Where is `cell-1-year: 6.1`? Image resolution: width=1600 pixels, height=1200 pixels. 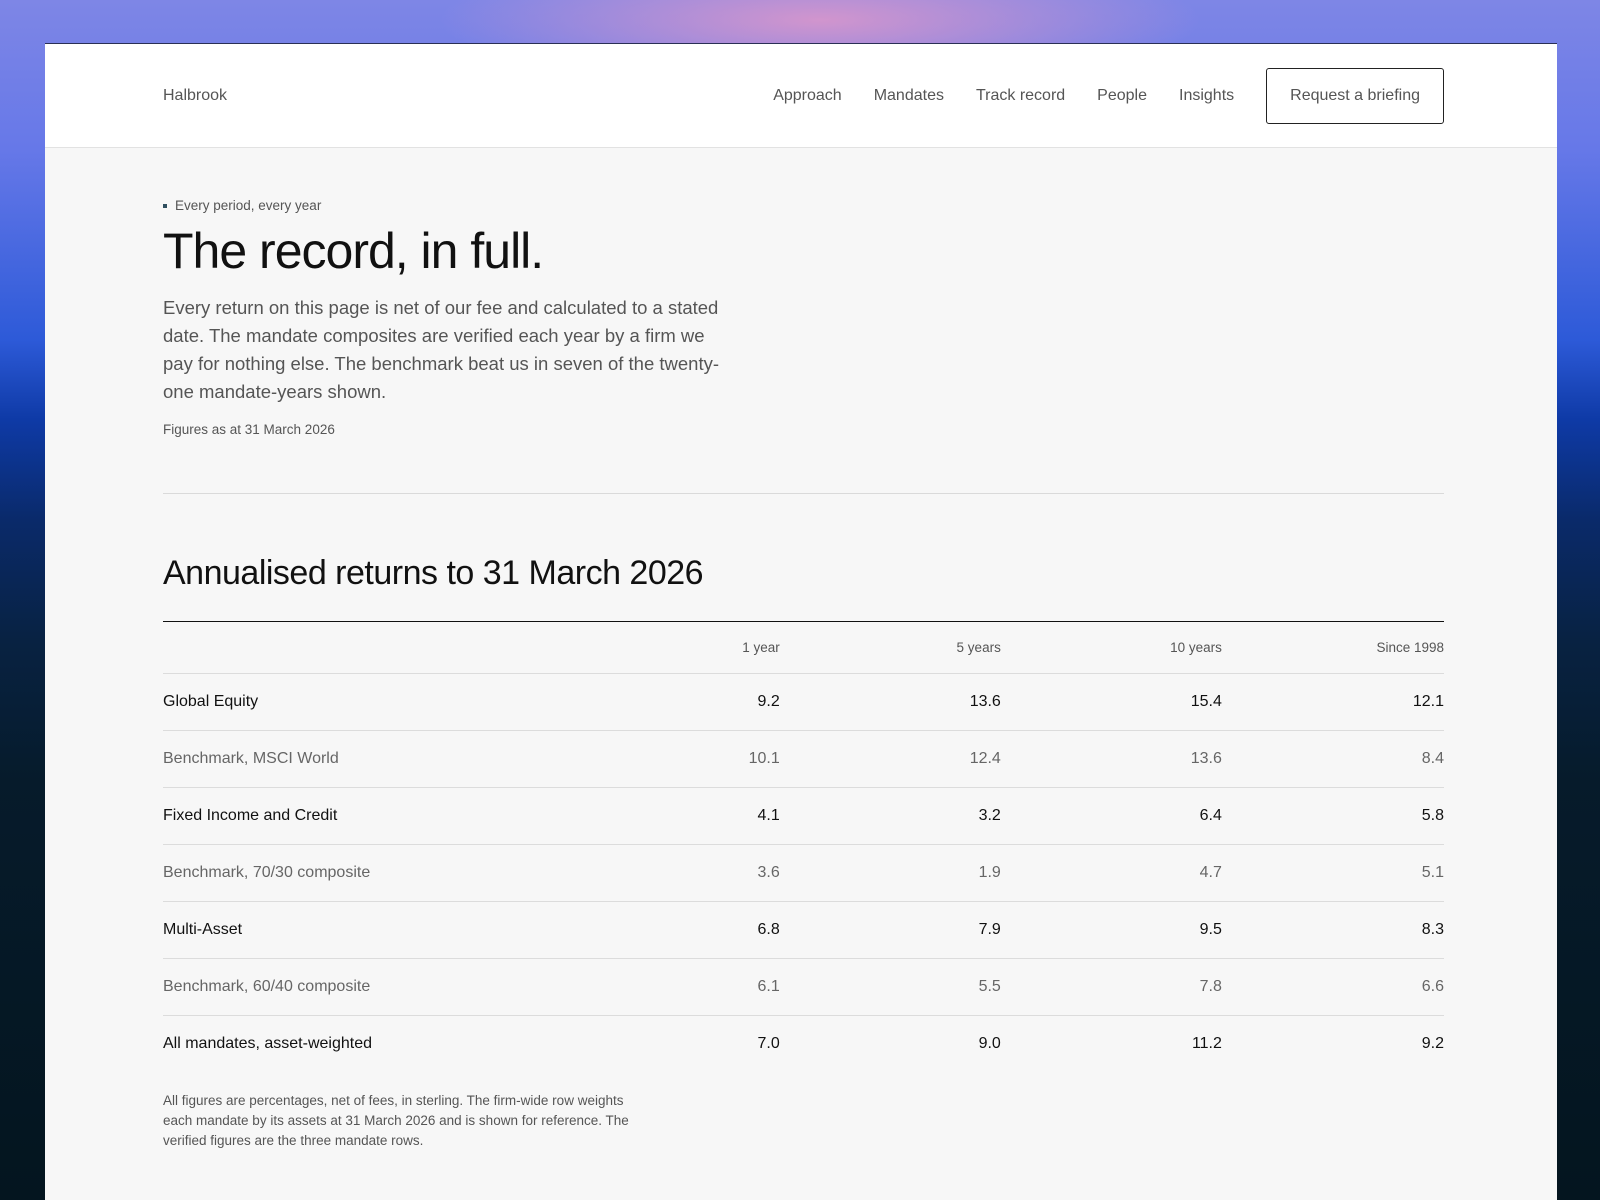 cell-1-year: 6.1 is located at coordinates (669, 987).